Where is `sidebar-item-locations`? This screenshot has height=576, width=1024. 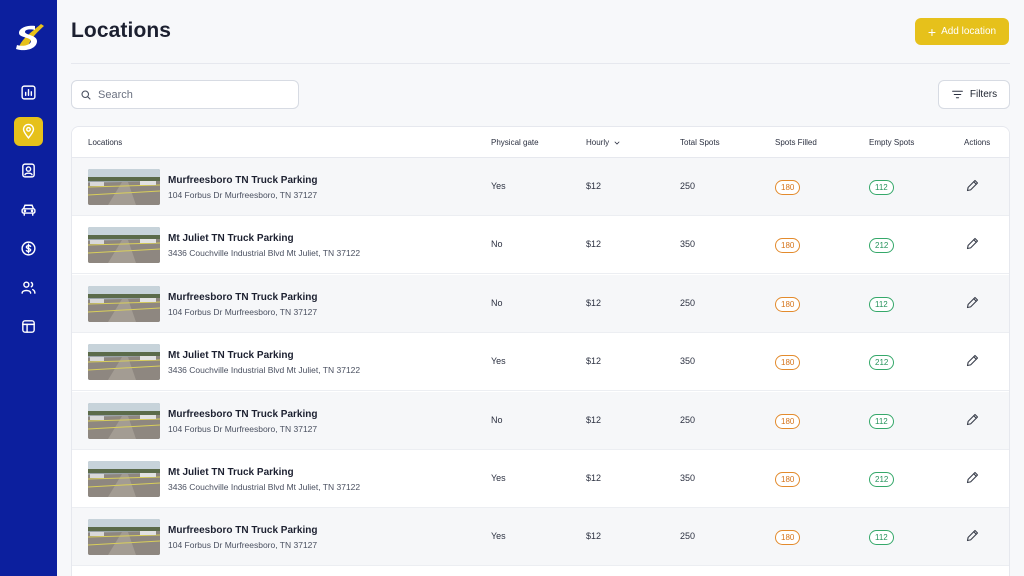
sidebar-item-locations is located at coordinates (28, 131).